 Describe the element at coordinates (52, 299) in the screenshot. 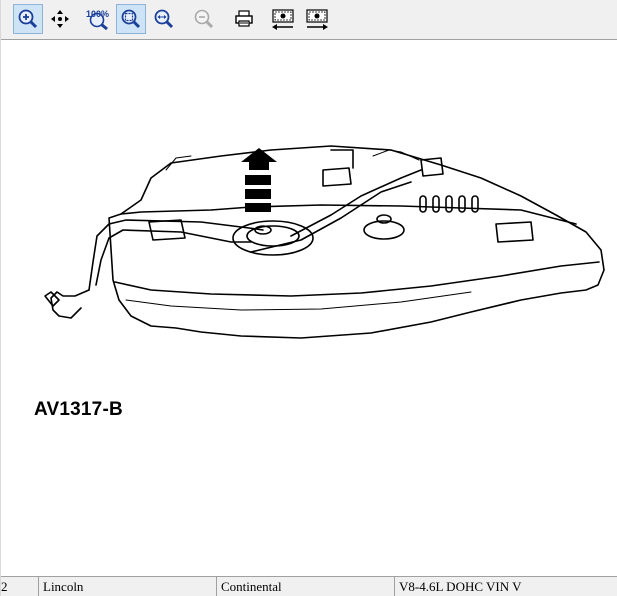

I see `wiring-plug` at that location.